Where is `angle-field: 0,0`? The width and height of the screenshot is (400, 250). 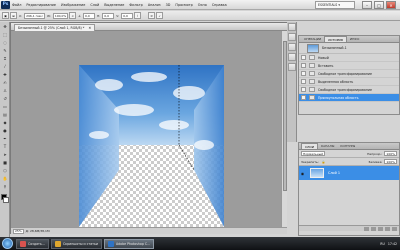
angle-field: 0,0 is located at coordinates (88, 15).